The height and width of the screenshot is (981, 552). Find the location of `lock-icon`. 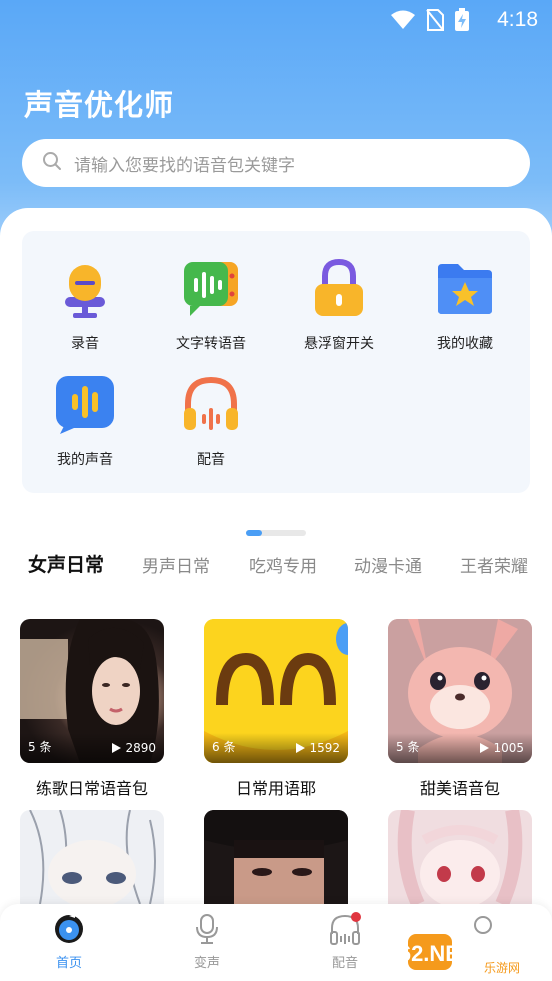

lock-icon is located at coordinates (339, 289).